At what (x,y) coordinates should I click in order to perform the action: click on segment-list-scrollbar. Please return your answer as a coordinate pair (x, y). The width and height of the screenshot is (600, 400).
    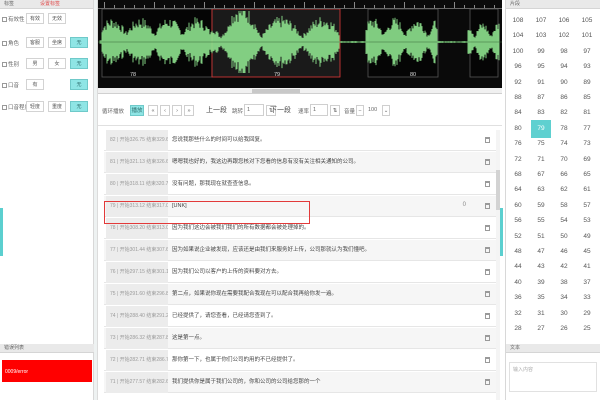
    Looking at the image, I should click on (498, 265).